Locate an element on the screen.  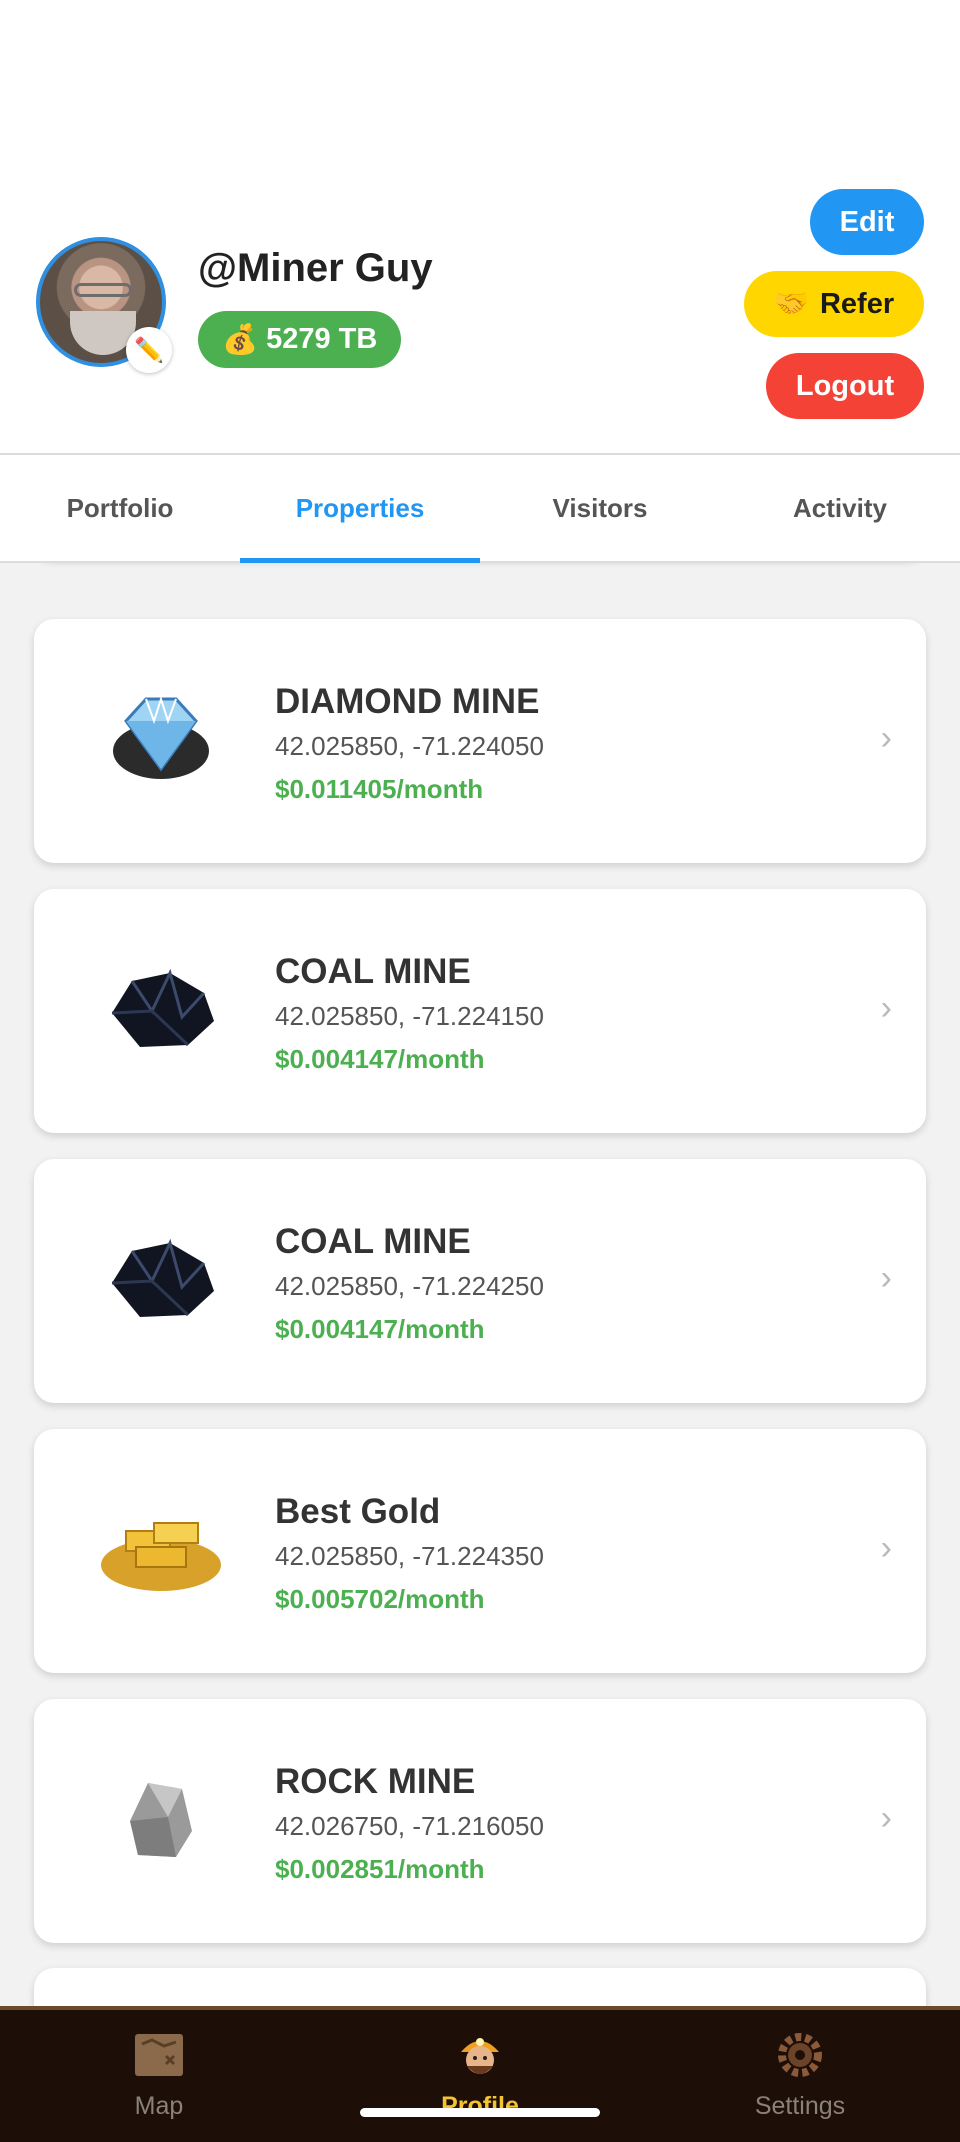
profile-tabs: Portfolio Properties Visitors Activity is located at coordinates (480, 509).